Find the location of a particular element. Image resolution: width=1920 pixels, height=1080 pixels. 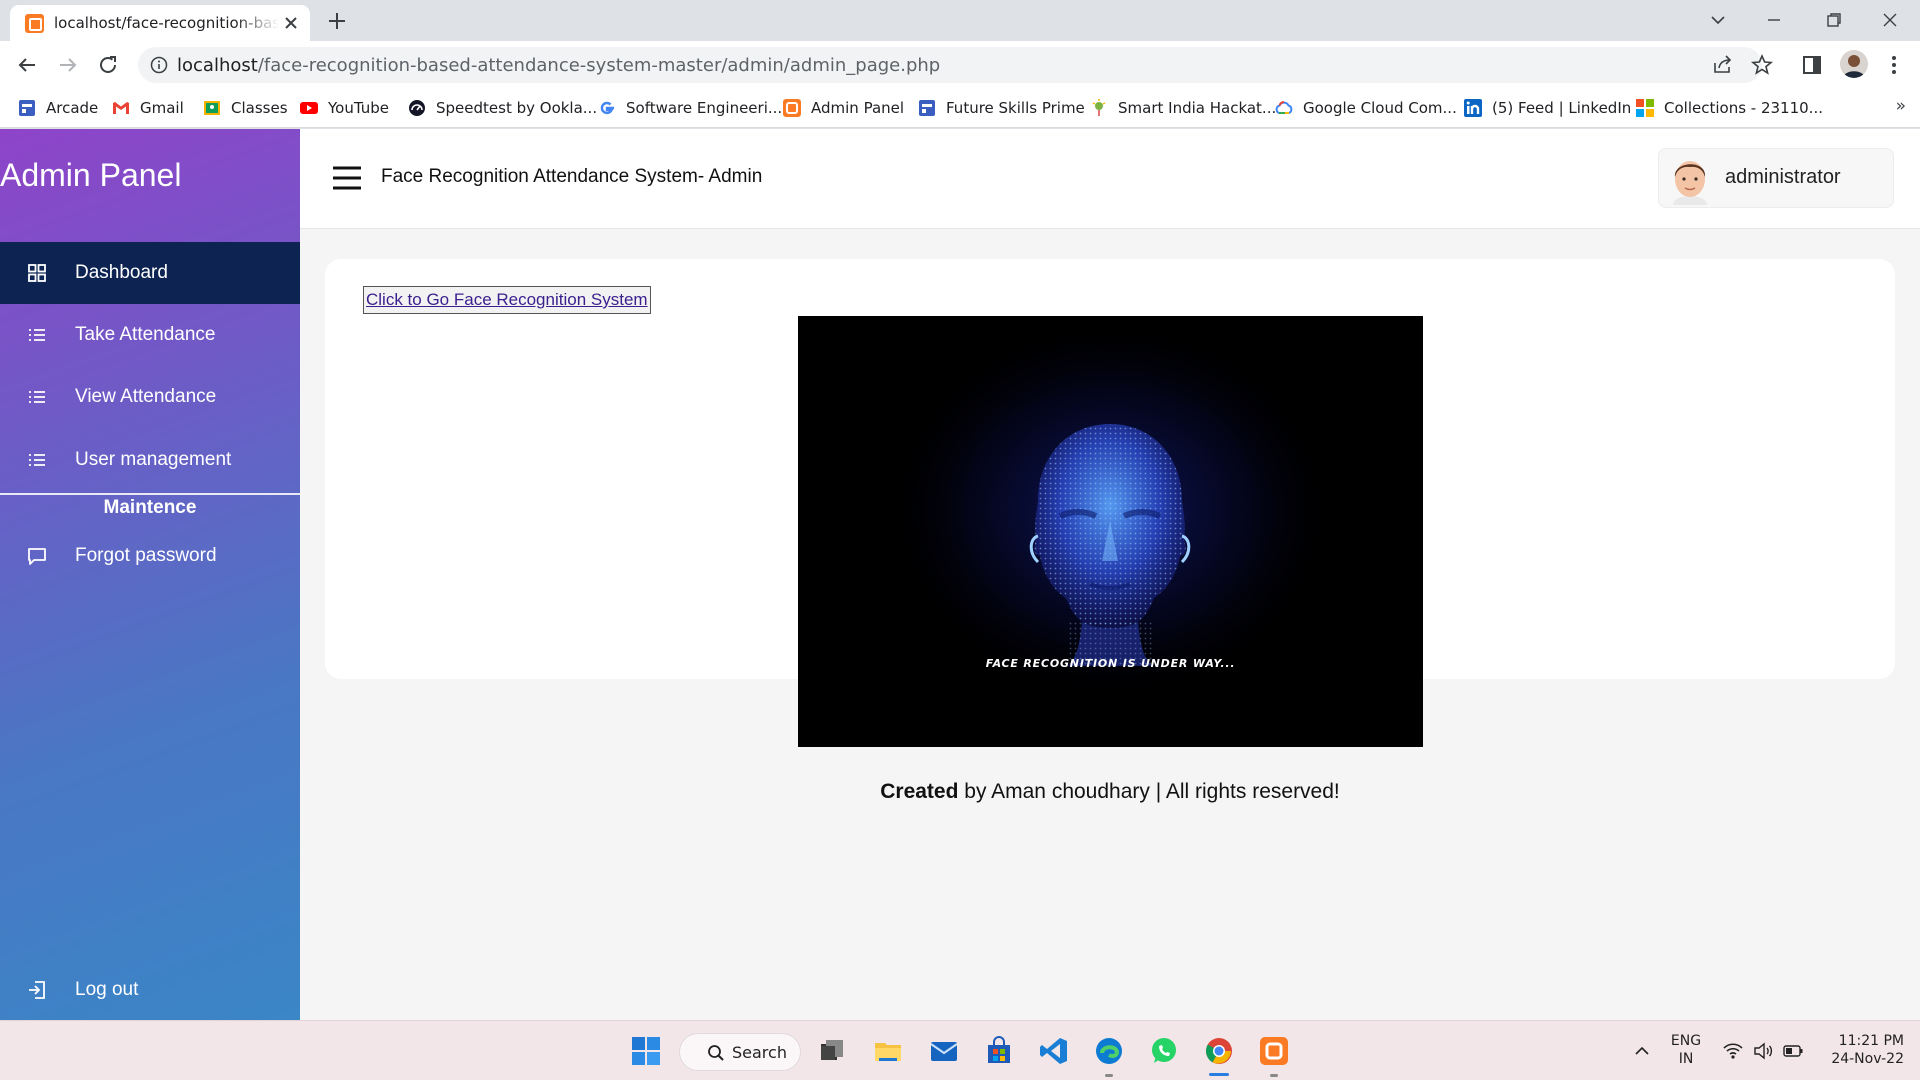

sidebar-item-forgot-password: Forgot password is located at coordinates (150, 556).